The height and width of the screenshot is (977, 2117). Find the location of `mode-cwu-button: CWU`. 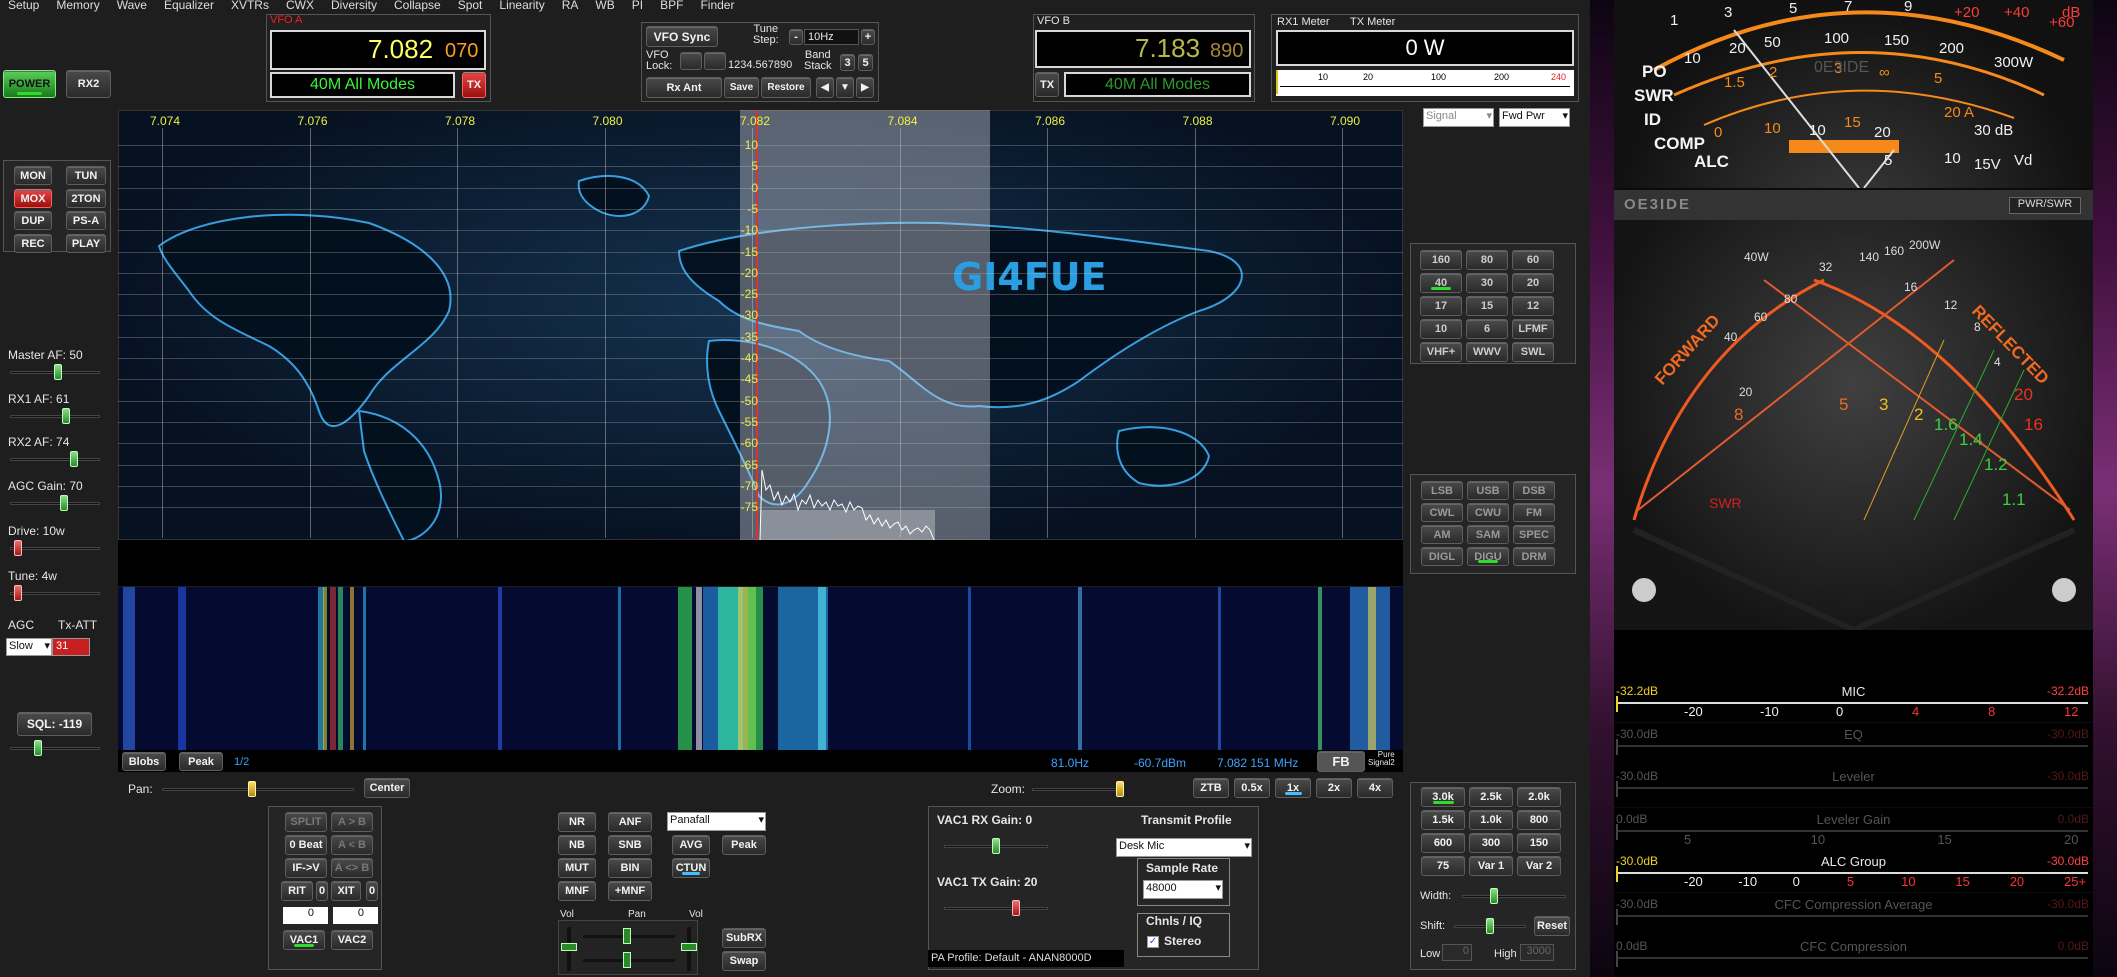

mode-cwu-button: CWU is located at coordinates (1488, 512).